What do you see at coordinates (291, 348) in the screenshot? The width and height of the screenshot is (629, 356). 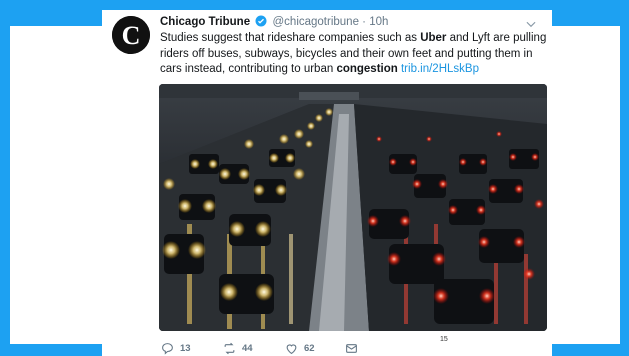 I see `heart-icon` at bounding box center [291, 348].